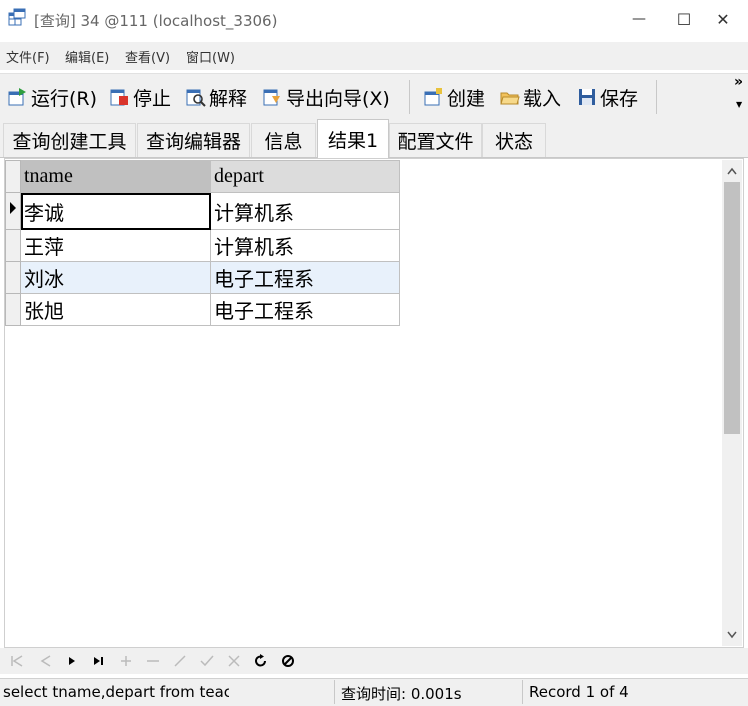 The height and width of the screenshot is (706, 748). I want to click on stop-label: 停止, so click(152, 98).